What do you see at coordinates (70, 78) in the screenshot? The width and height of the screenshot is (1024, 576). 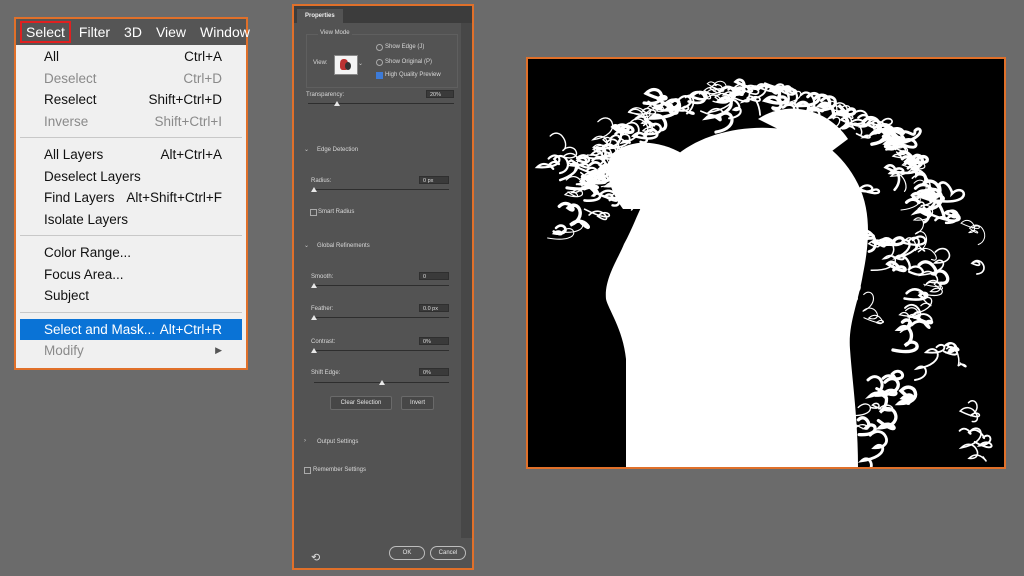 I see `menu-item-label: Deselect` at bounding box center [70, 78].